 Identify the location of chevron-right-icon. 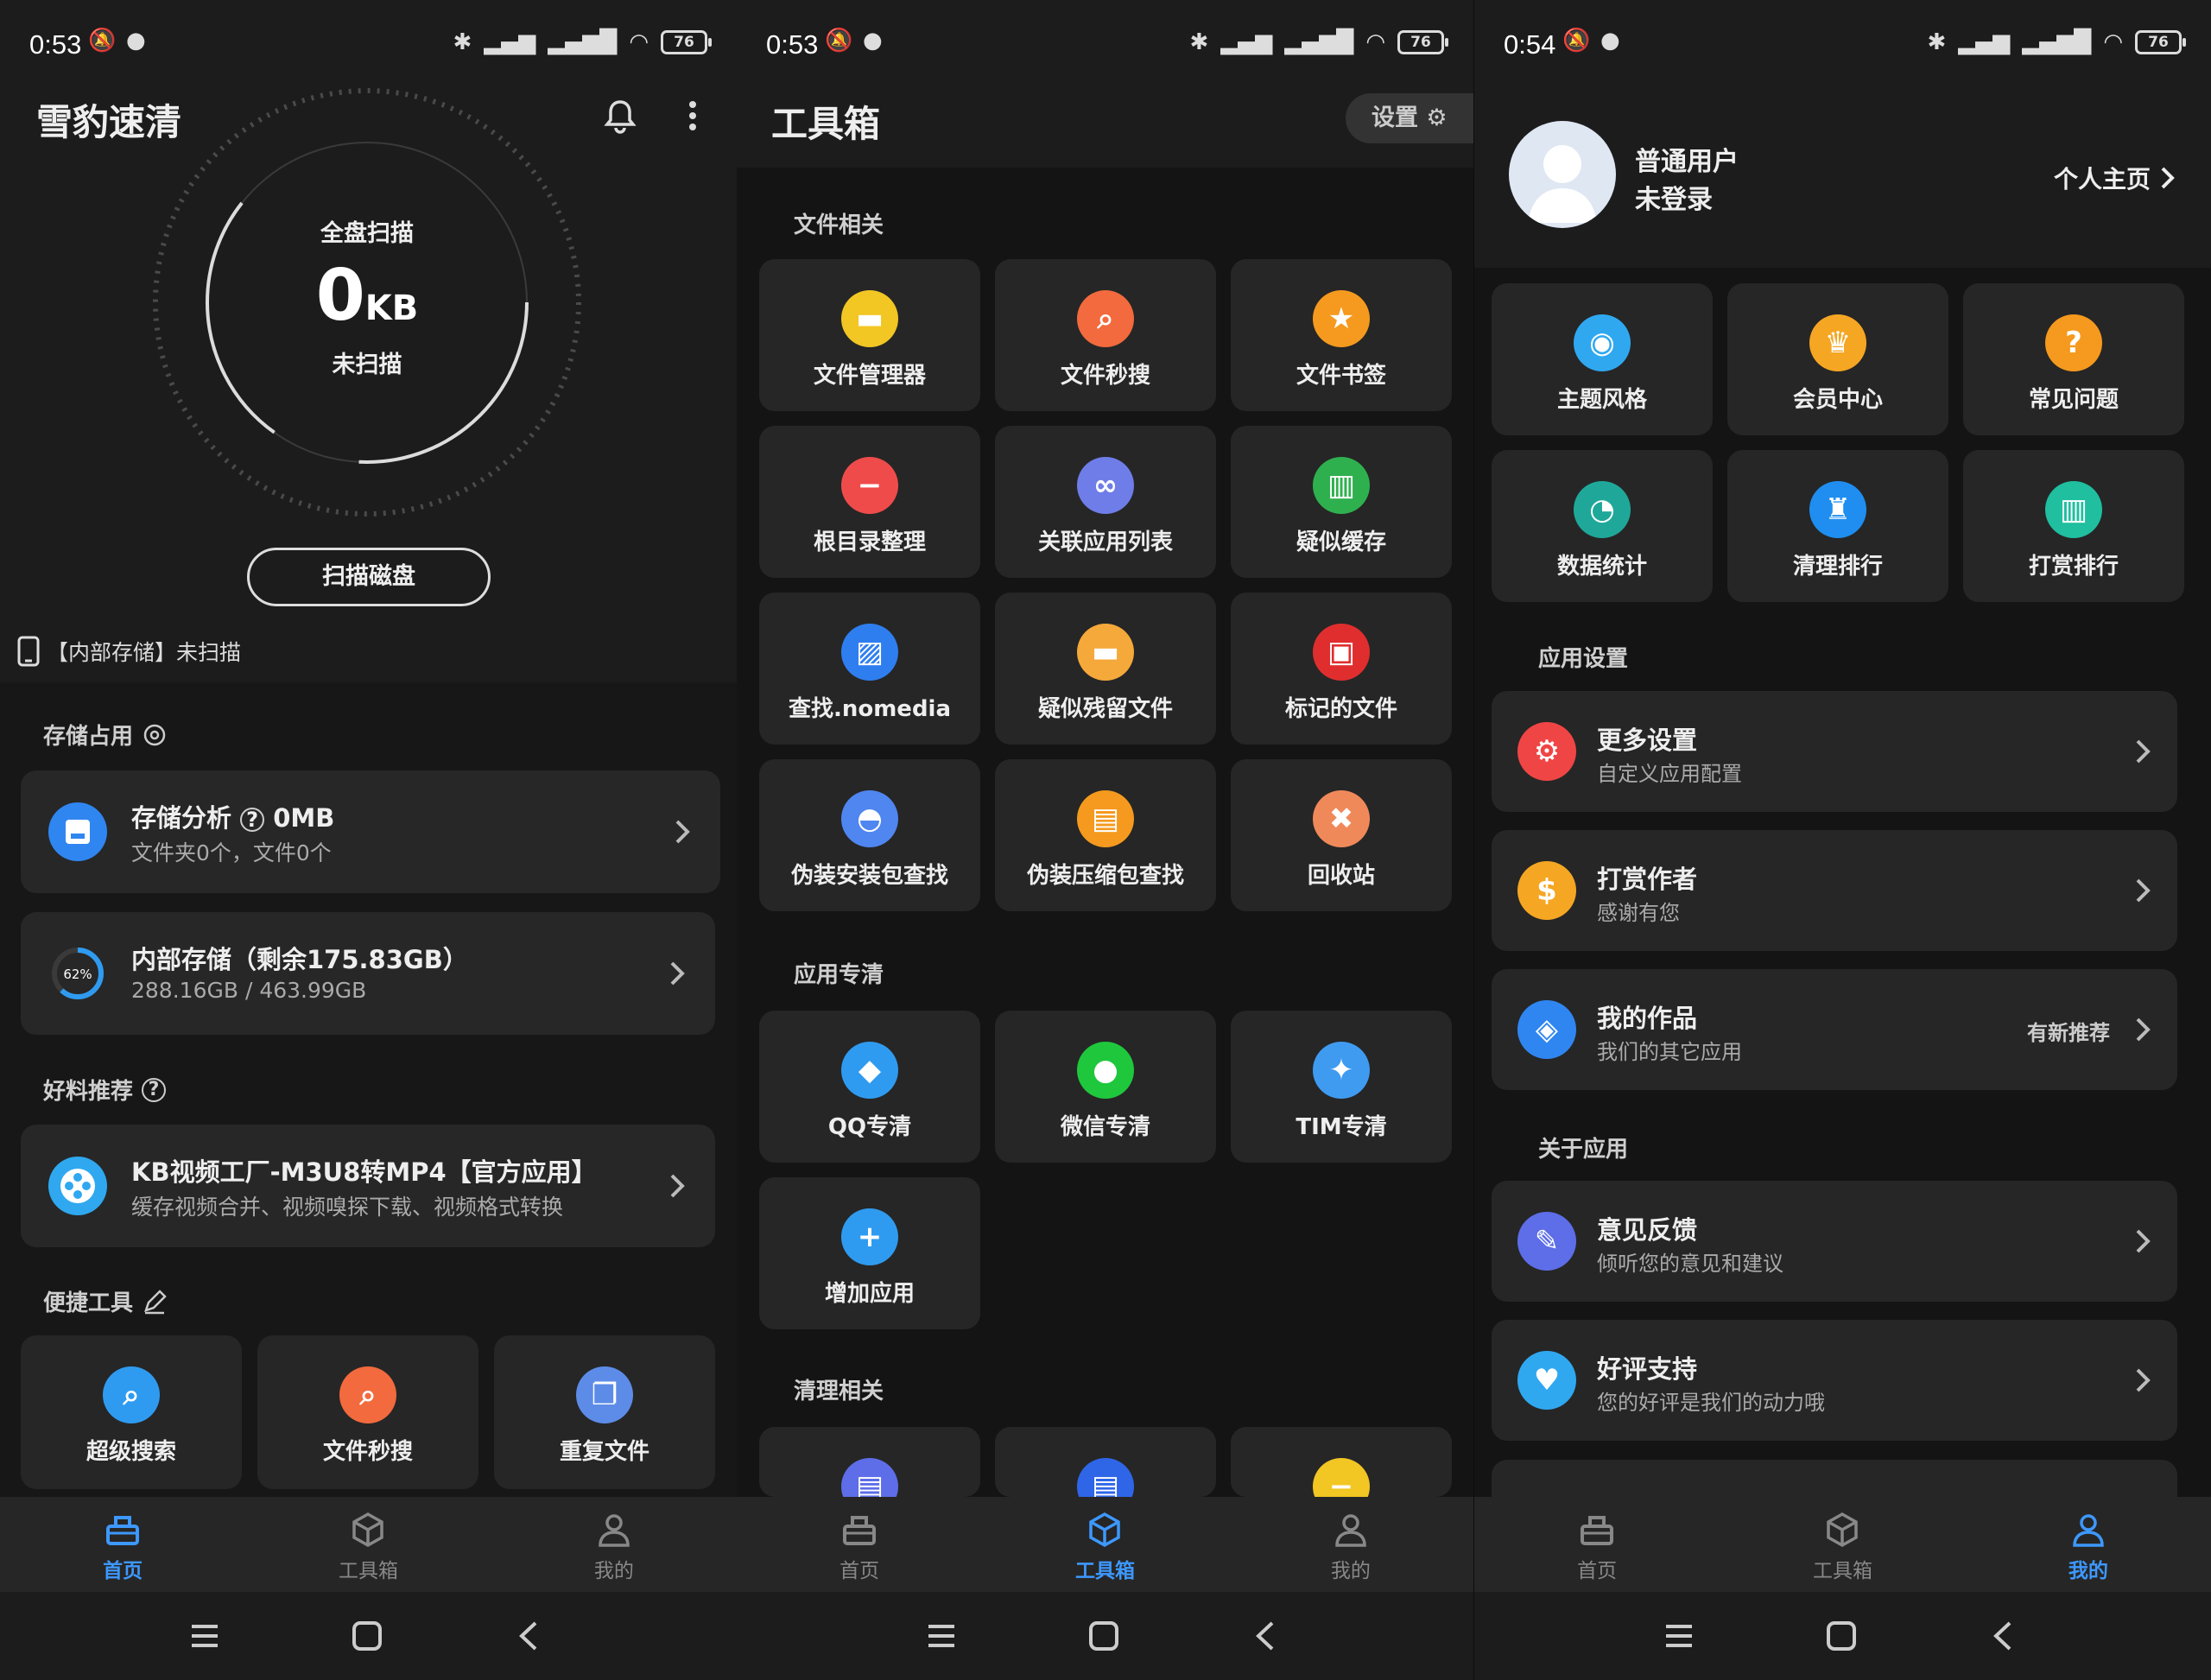
(2143, 1380).